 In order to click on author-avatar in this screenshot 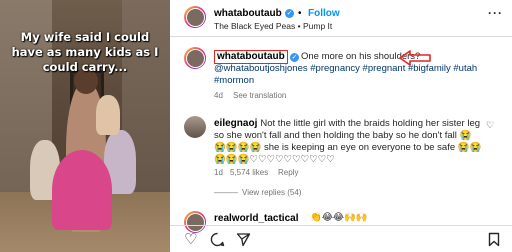, I will do `click(195, 17)`.